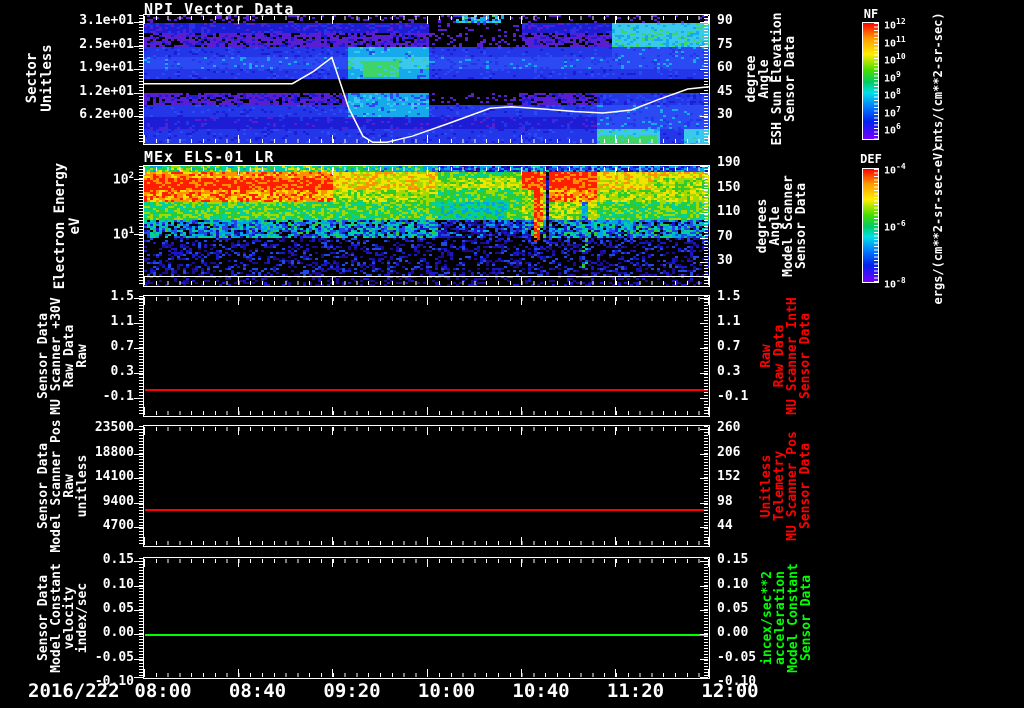 The image size is (1024, 708). I want to click on time-tick-label: 10:40, so click(541, 691).